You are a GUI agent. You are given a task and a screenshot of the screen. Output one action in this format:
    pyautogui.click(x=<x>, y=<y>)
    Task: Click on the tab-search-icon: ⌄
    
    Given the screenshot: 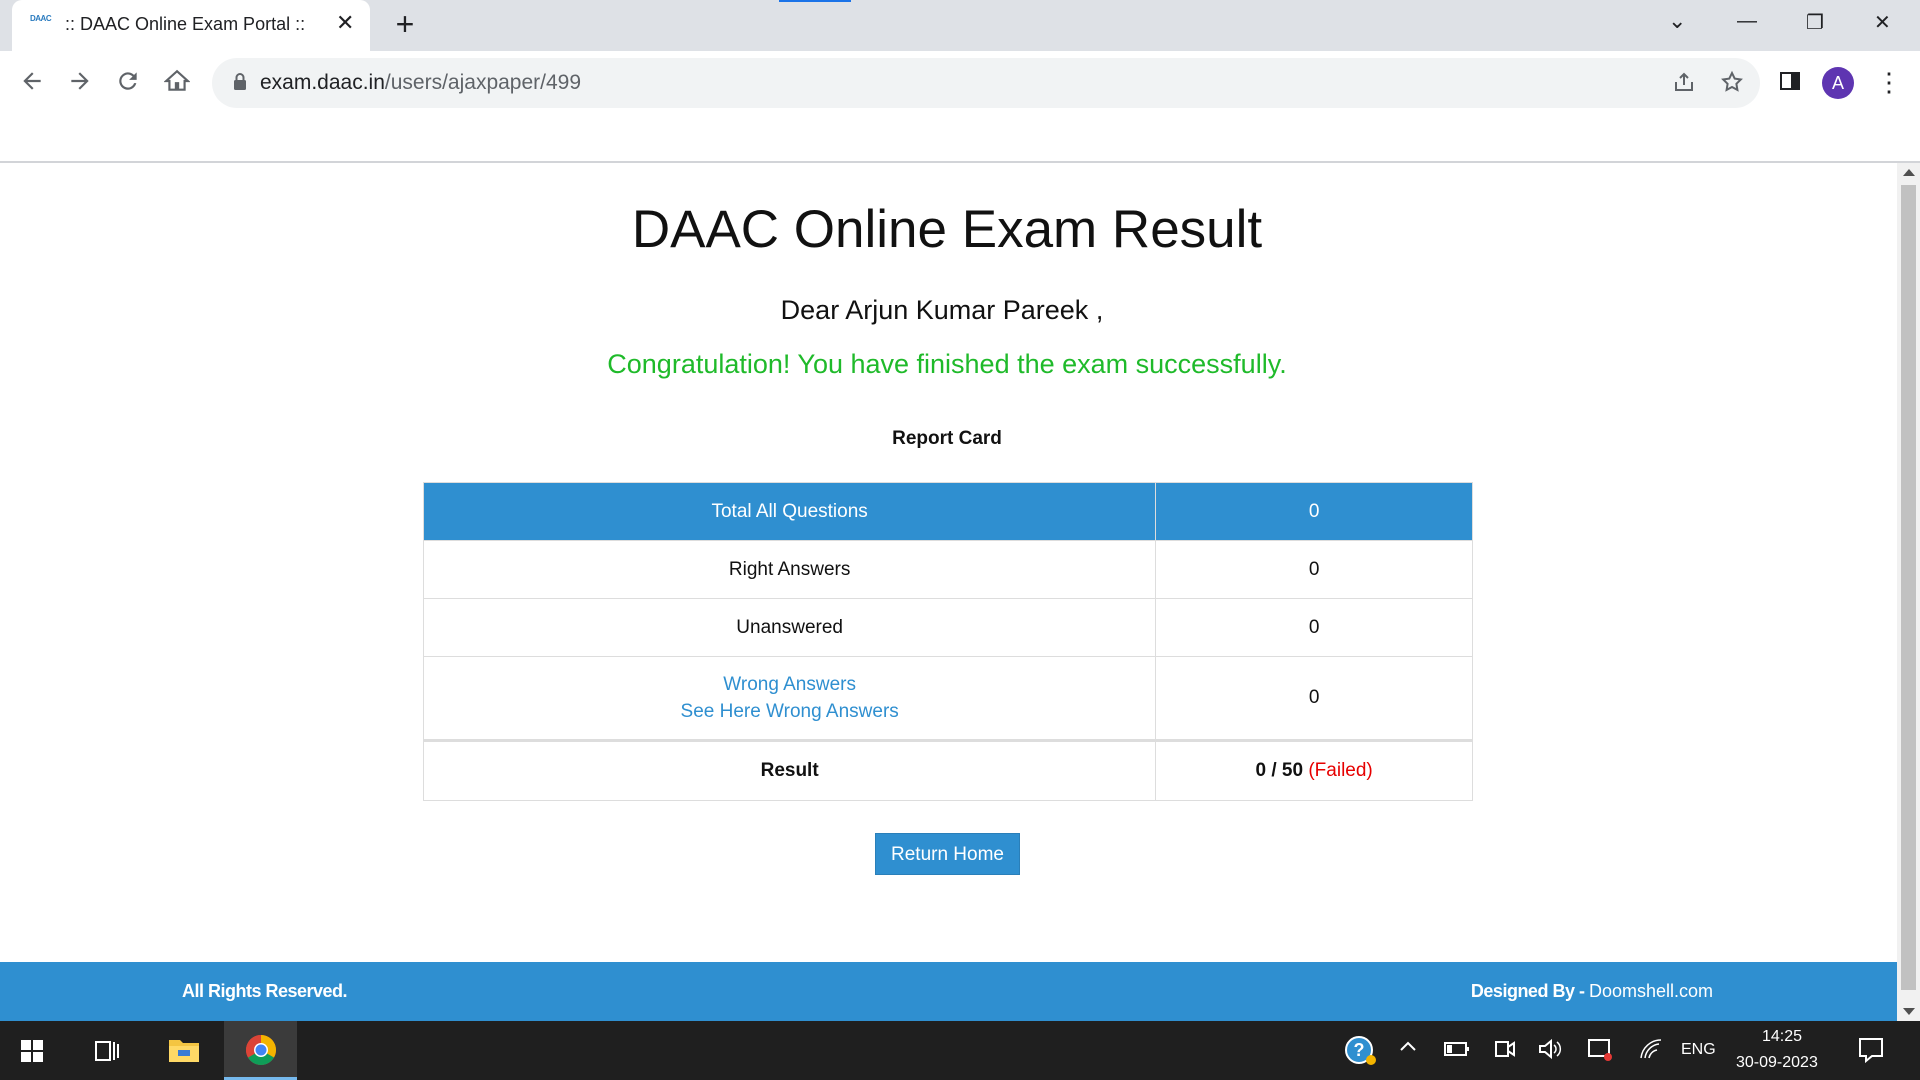 What is the action you would take?
    pyautogui.click(x=1677, y=21)
    